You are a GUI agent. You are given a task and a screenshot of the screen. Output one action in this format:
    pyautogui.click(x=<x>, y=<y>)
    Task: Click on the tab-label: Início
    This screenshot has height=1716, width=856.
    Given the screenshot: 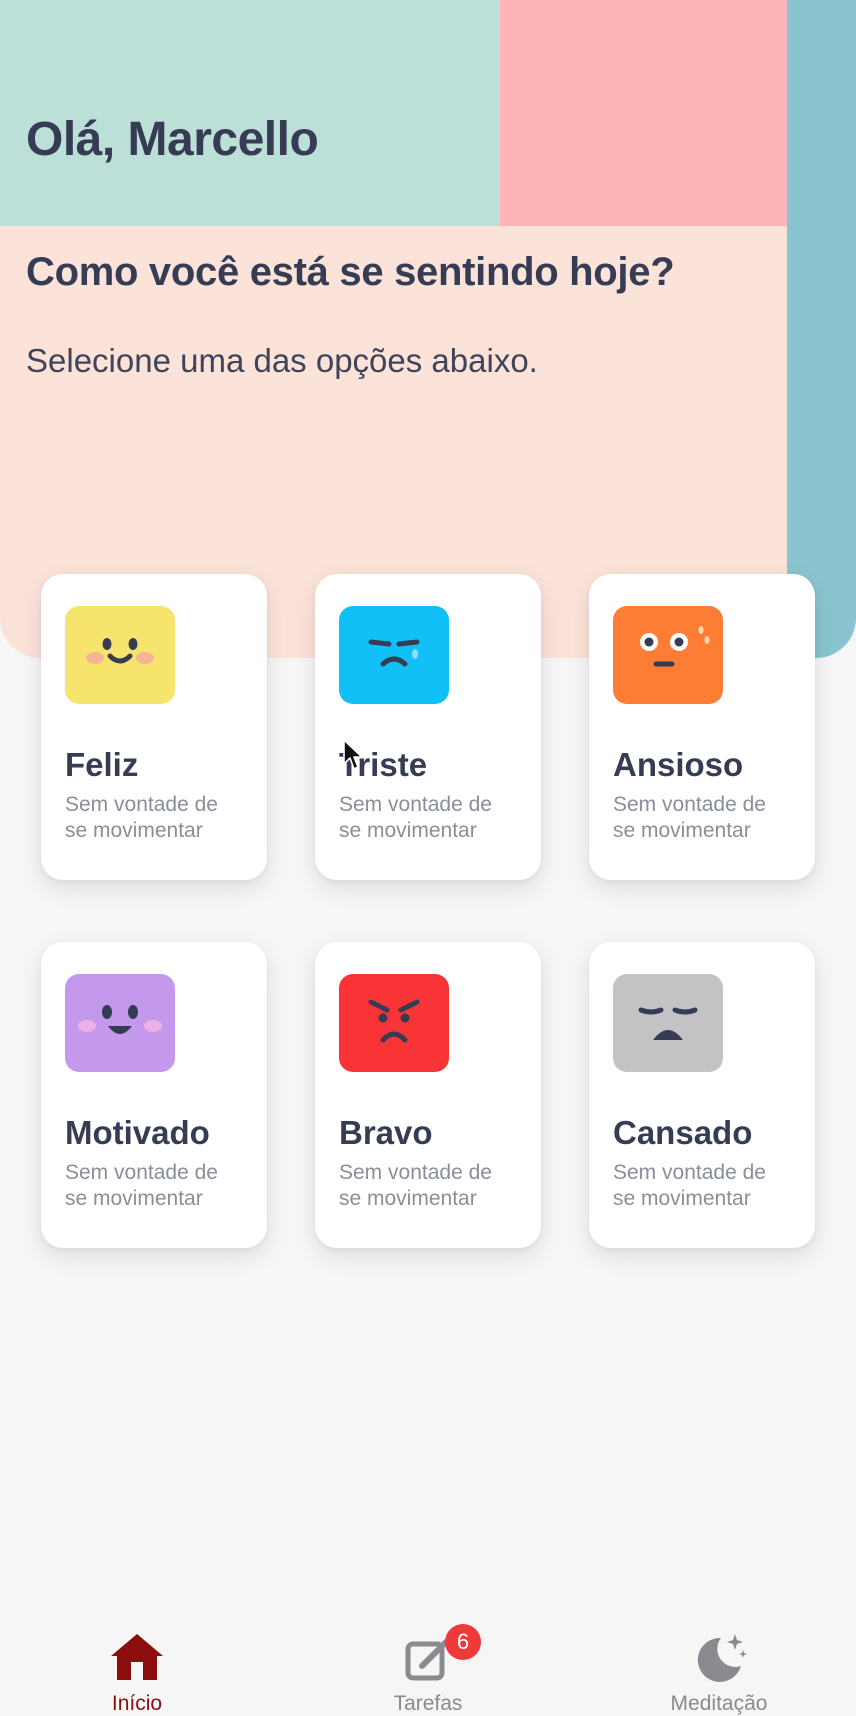 What is the action you would take?
    pyautogui.click(x=137, y=1703)
    